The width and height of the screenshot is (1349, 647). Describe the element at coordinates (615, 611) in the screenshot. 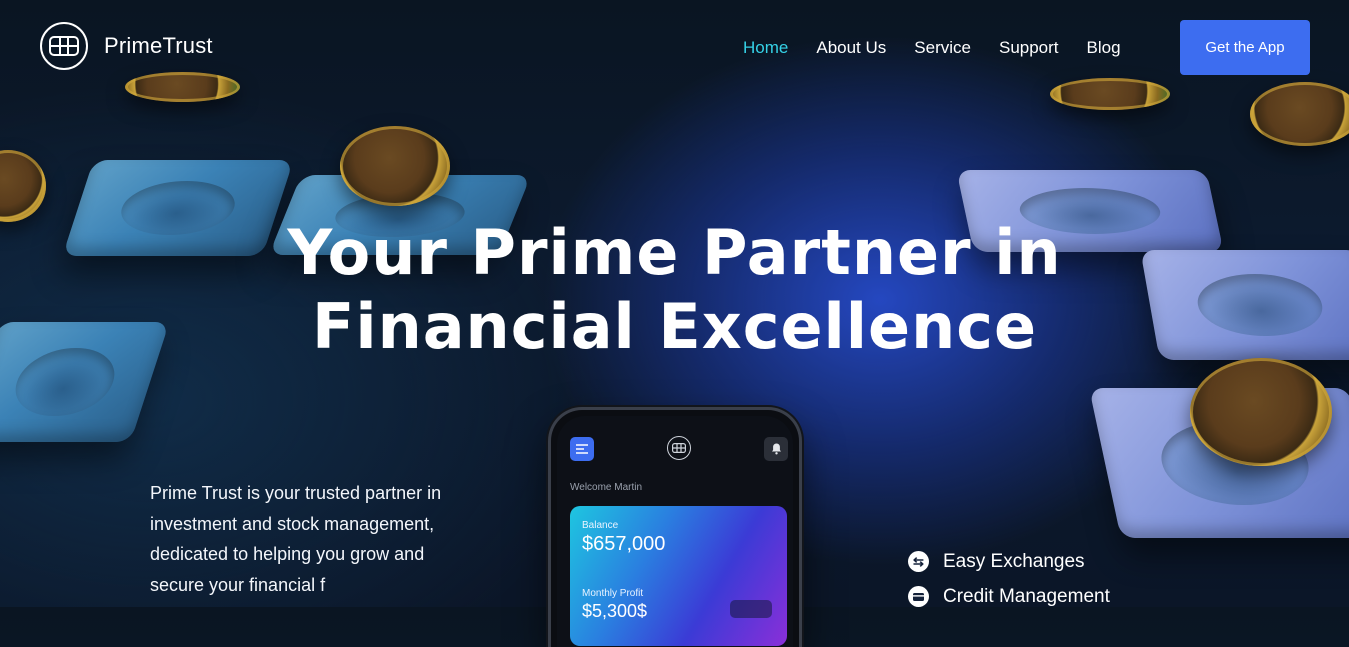

I see `monthly-profit-value: $5,300$` at that location.